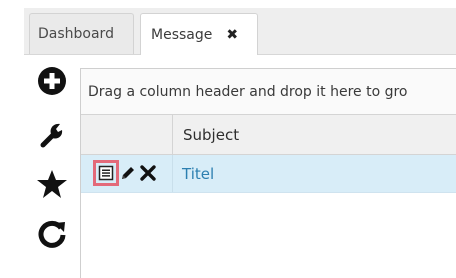 This screenshot has height=278, width=456. I want to click on tab-message: Message ✖, so click(199, 34).